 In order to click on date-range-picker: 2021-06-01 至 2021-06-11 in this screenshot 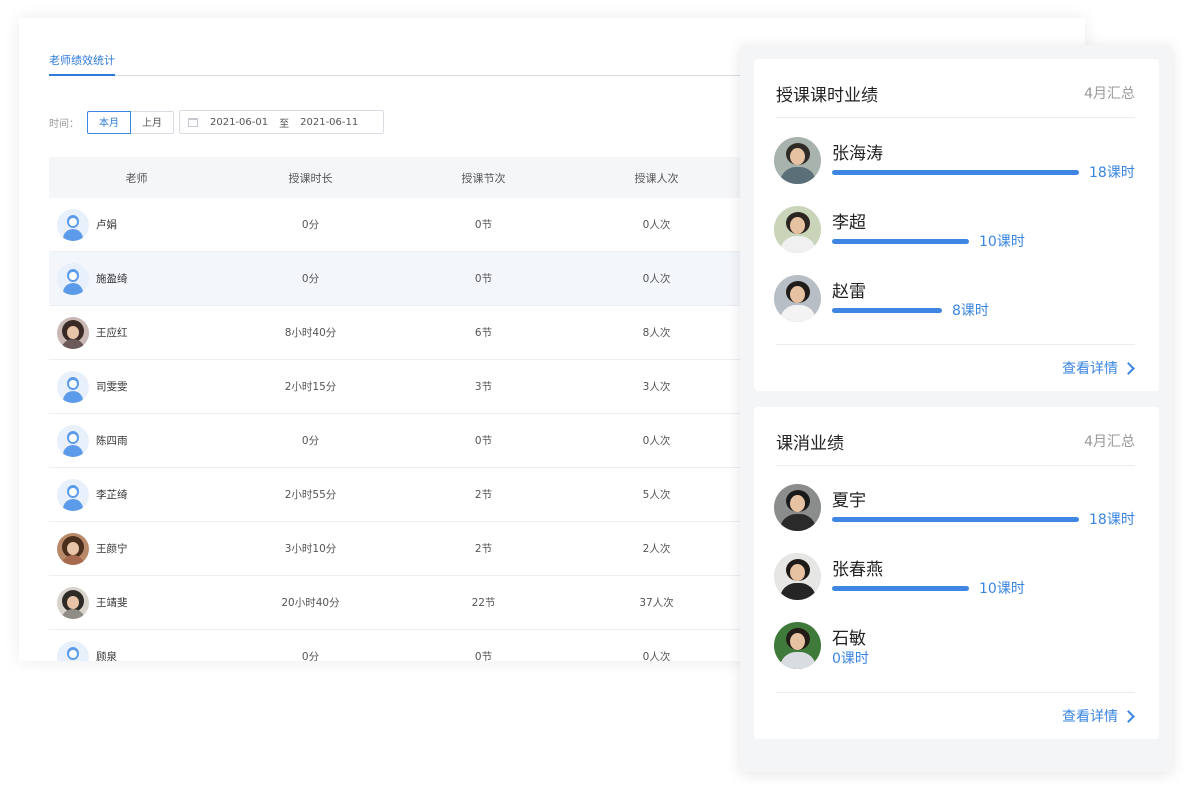, I will do `click(281, 122)`.